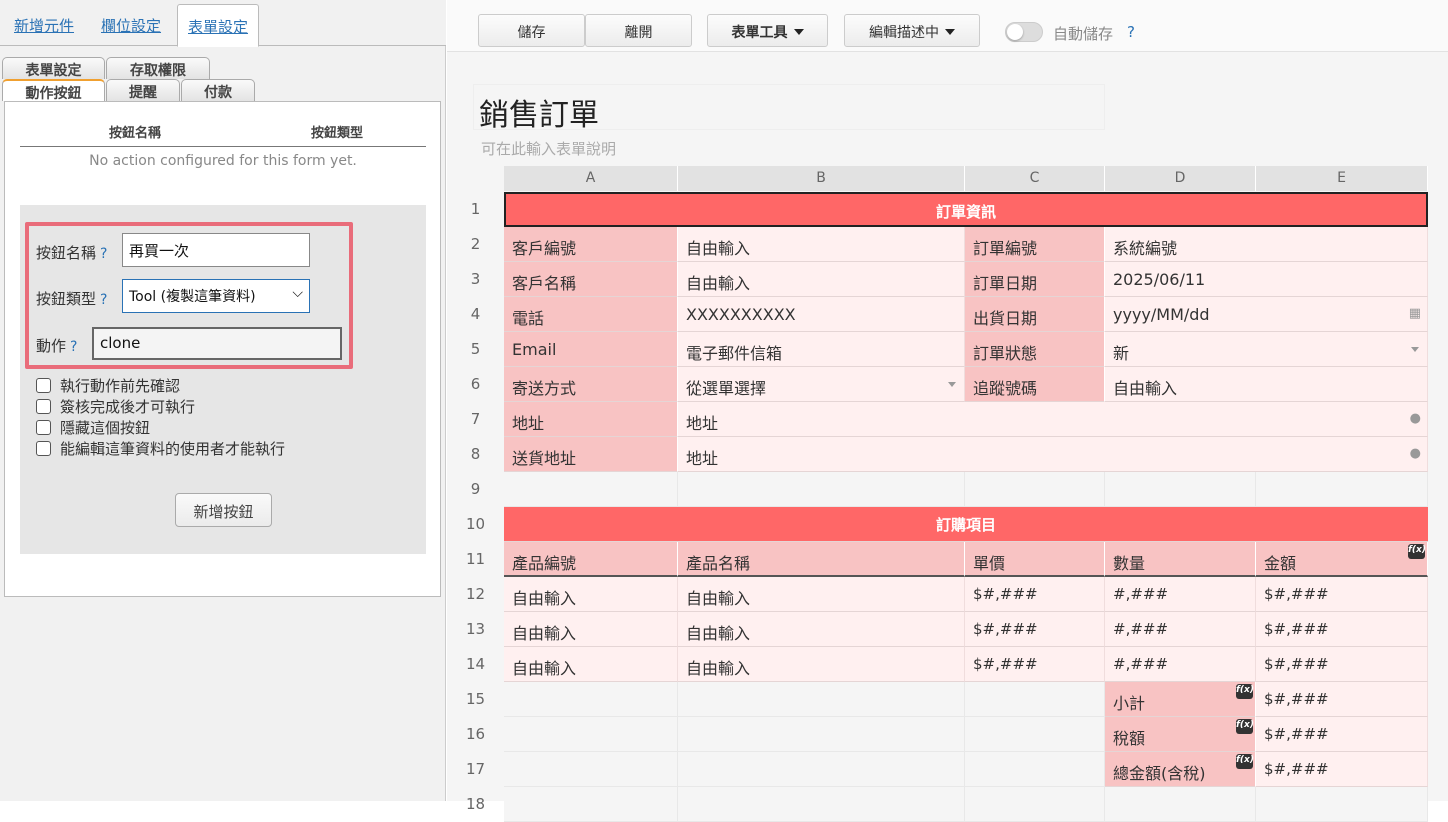  I want to click on confirm-checkbox: 執行動作前先確認, so click(108, 385).